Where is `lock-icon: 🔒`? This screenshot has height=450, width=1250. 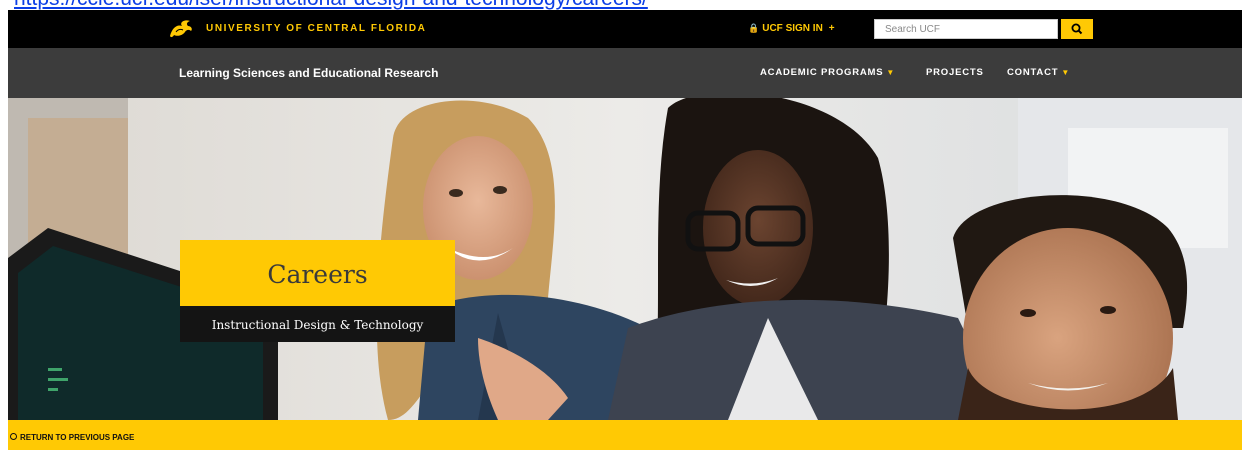 lock-icon: 🔒 is located at coordinates (754, 28).